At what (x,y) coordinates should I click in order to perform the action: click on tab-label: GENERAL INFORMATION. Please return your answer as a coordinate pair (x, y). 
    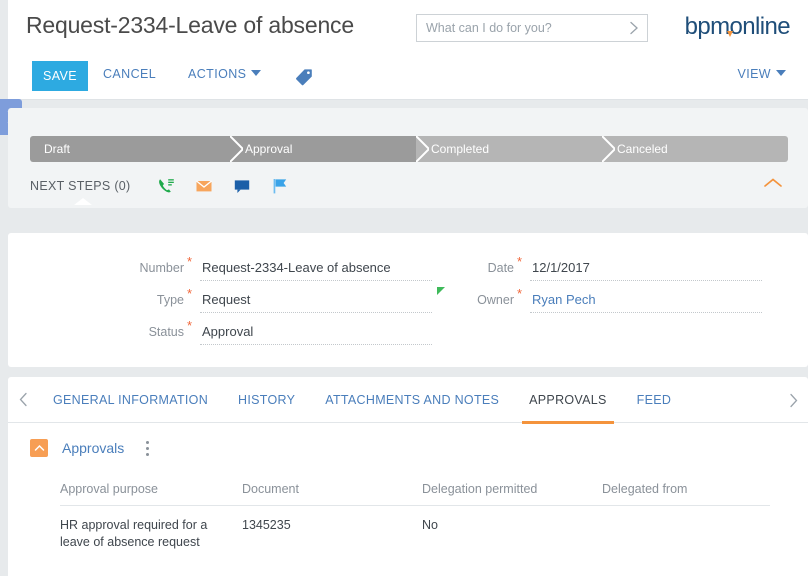
    Looking at the image, I should click on (131, 399).